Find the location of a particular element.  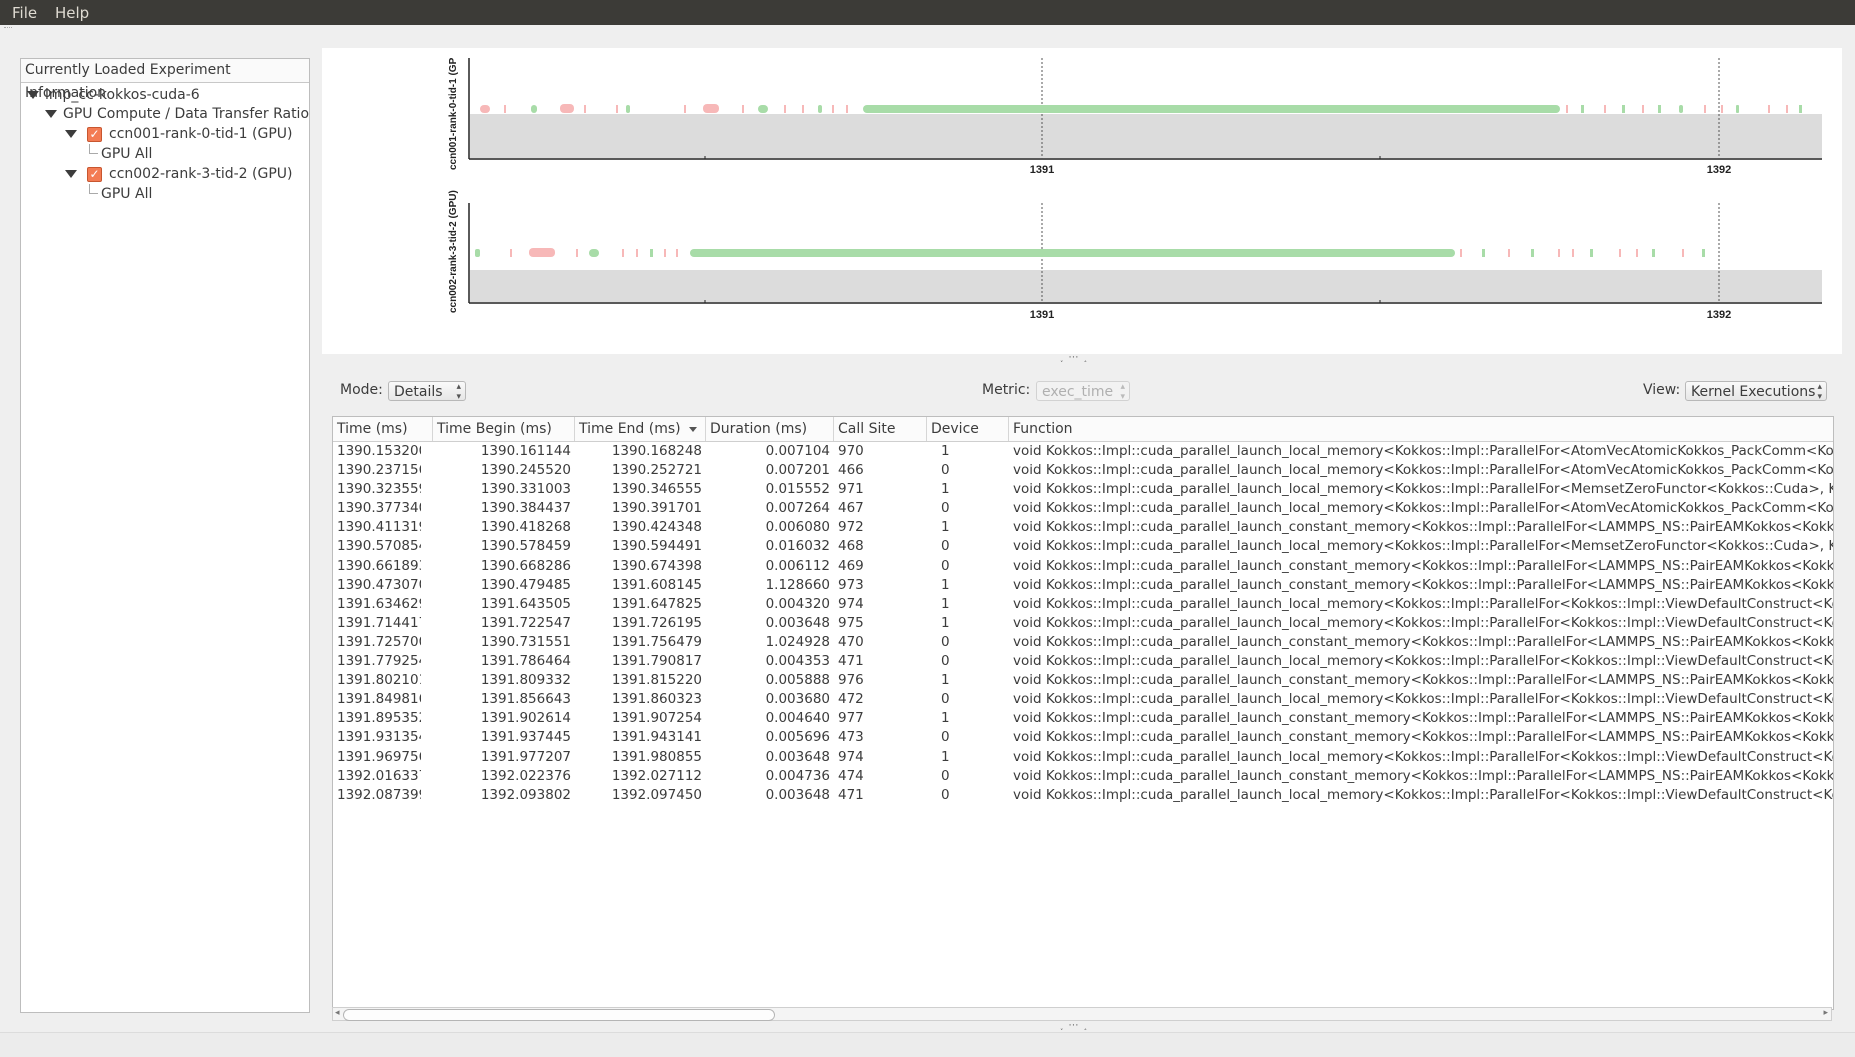

column-header-call-site: Call Site is located at coordinates (880, 429).